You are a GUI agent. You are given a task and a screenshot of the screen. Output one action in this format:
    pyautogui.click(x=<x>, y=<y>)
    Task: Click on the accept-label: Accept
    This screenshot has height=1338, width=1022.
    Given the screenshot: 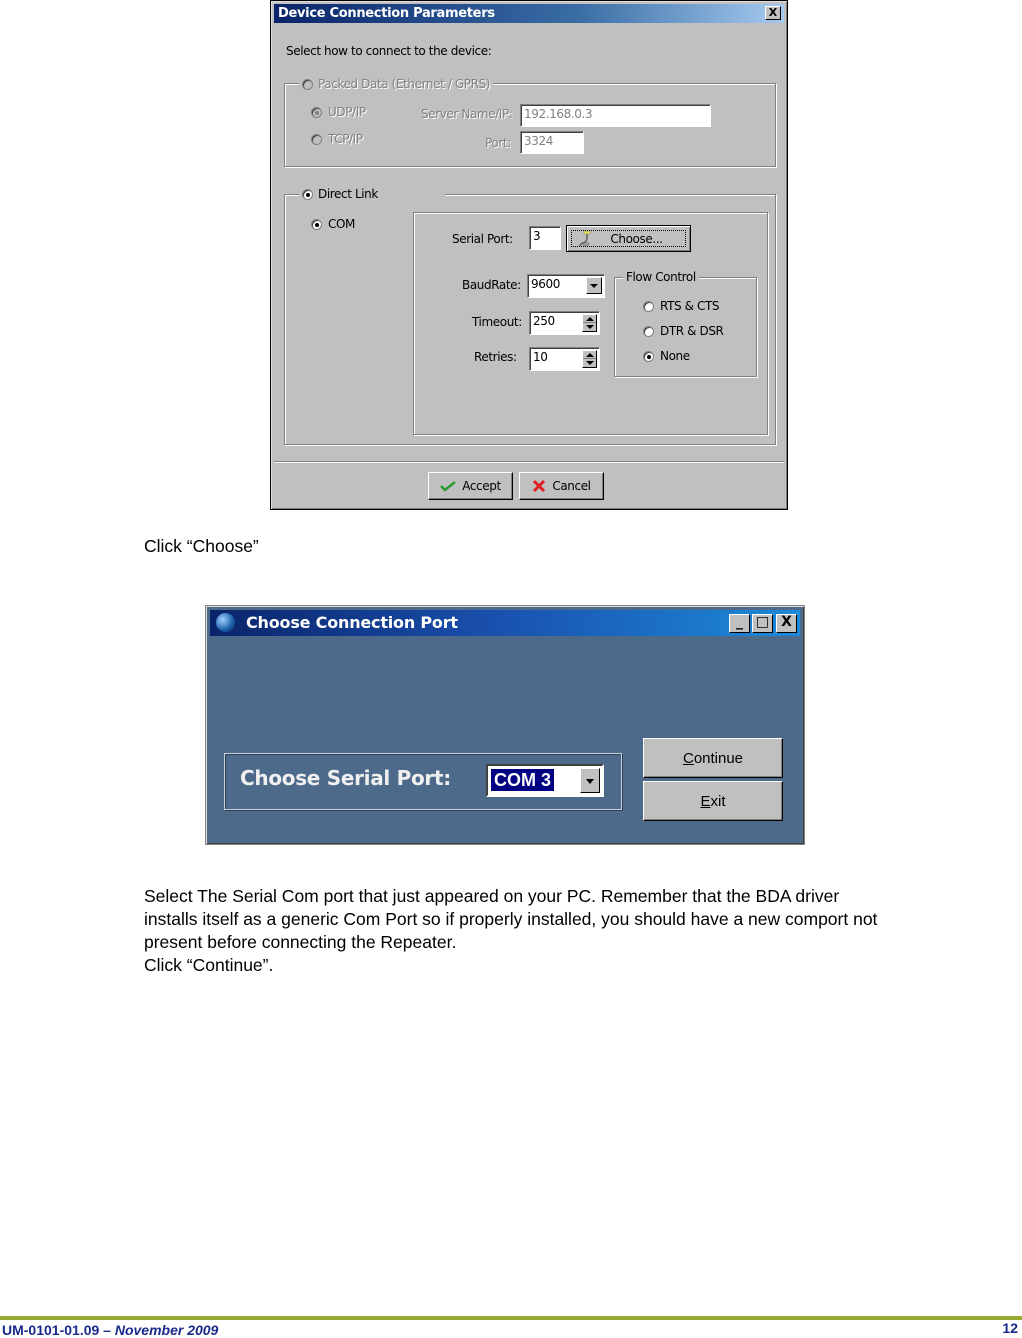 What is the action you would take?
    pyautogui.click(x=481, y=486)
    